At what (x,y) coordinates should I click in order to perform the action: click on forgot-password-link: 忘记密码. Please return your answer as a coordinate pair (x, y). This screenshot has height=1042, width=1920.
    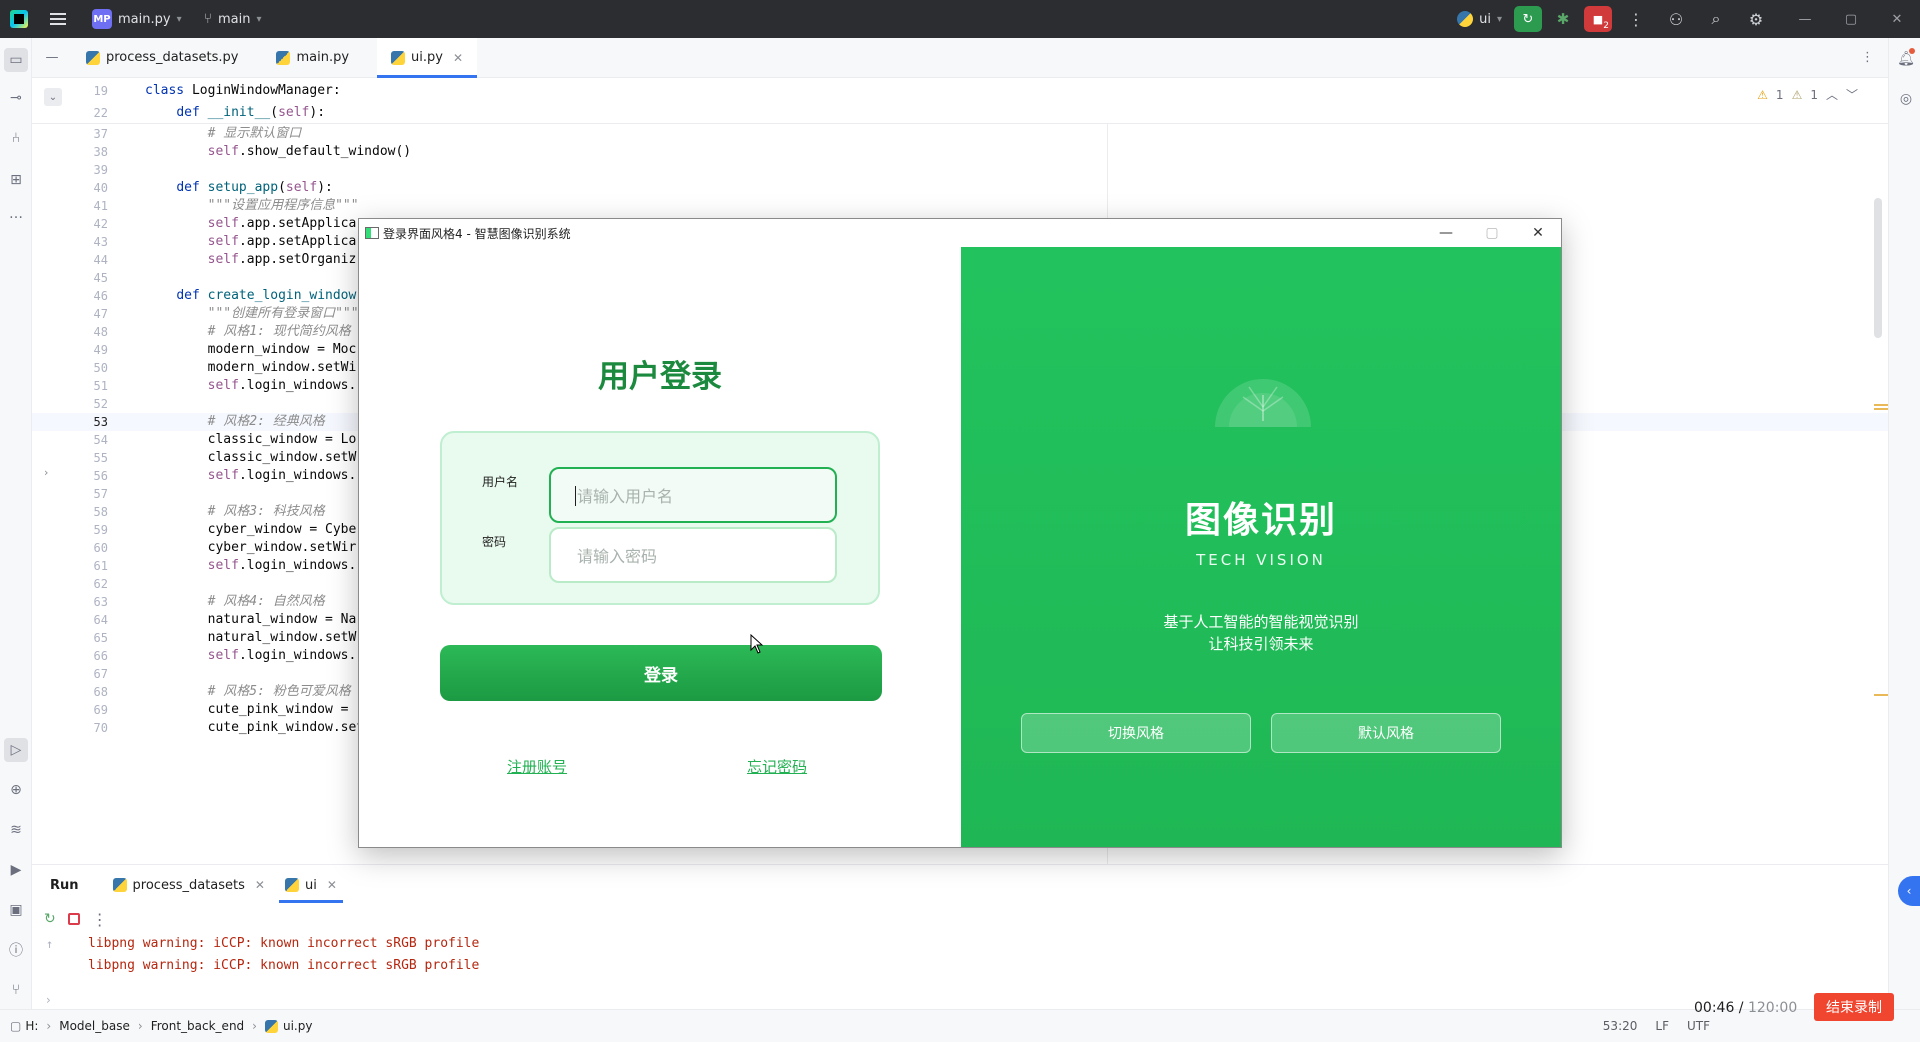
    Looking at the image, I should click on (777, 766).